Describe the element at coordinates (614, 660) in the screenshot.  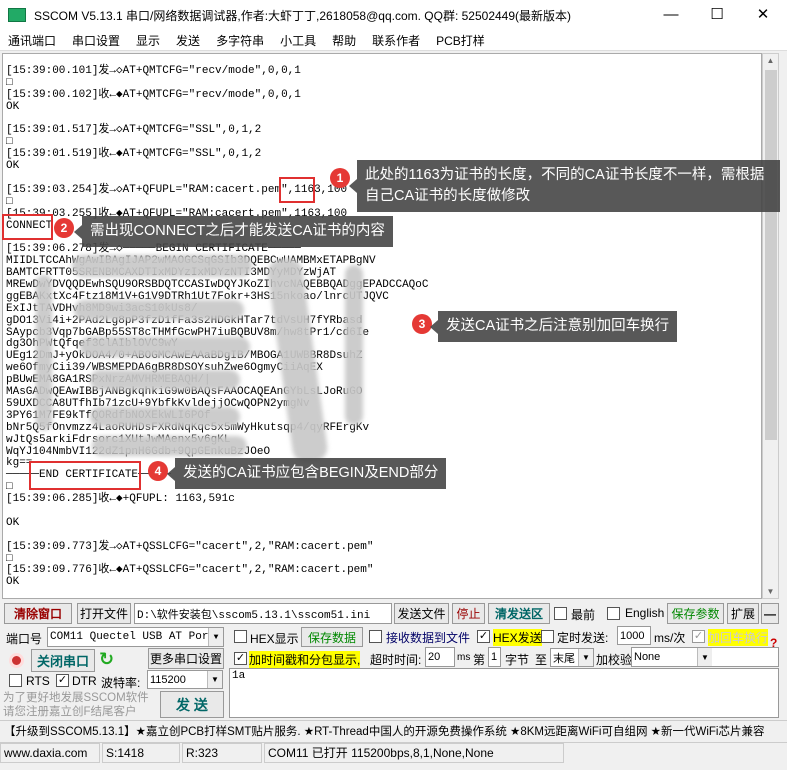
I see `checksum-label: 加校验` at that location.